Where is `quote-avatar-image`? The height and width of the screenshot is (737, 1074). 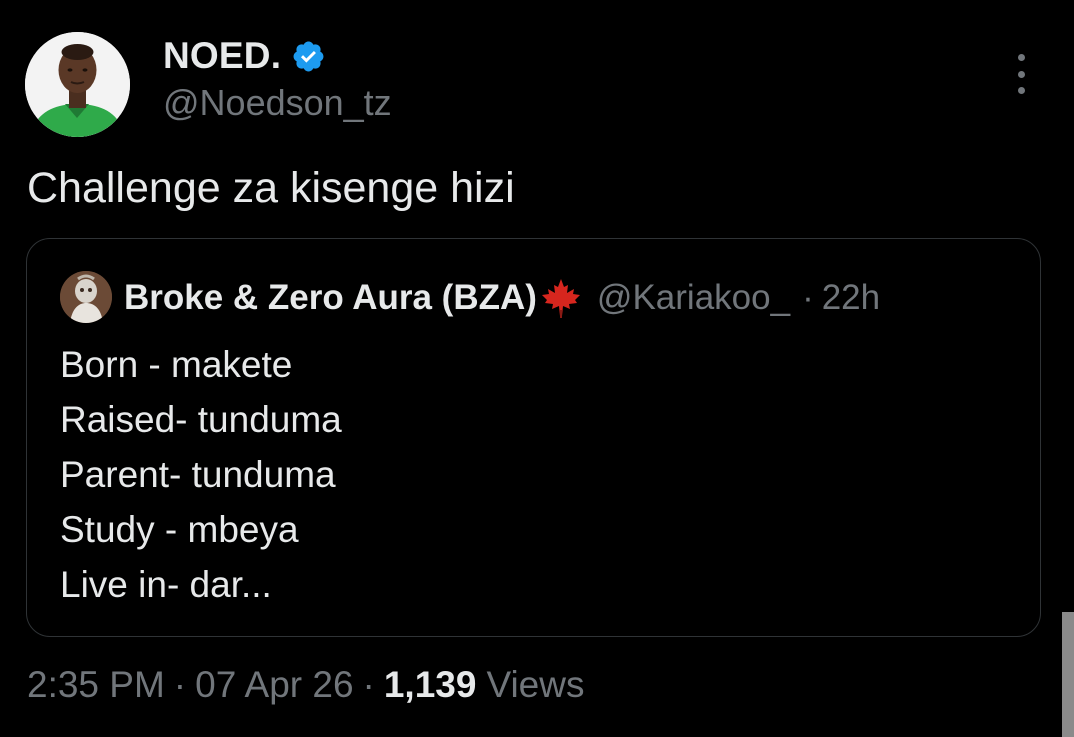
quote-avatar-image is located at coordinates (86, 297).